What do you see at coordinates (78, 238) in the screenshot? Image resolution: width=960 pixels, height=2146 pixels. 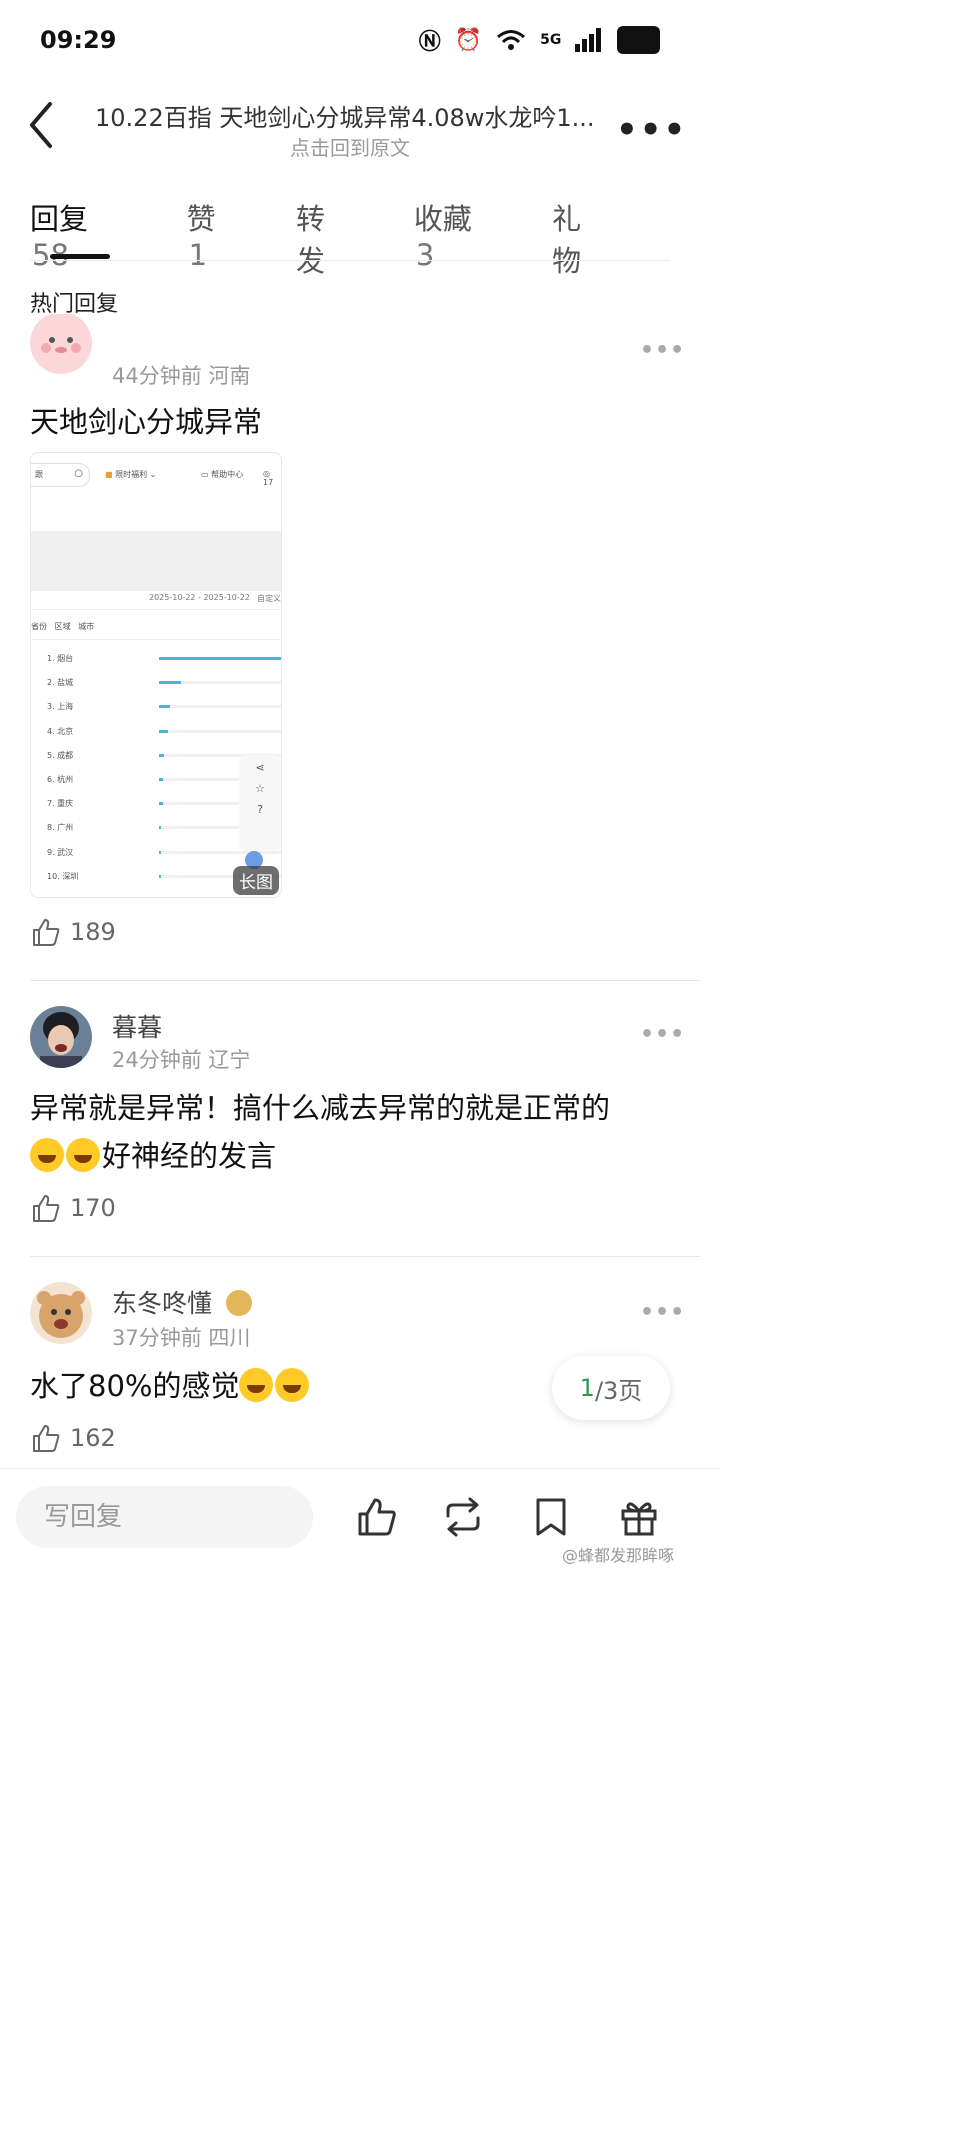 I see `tab-replies: 回复58` at bounding box center [78, 238].